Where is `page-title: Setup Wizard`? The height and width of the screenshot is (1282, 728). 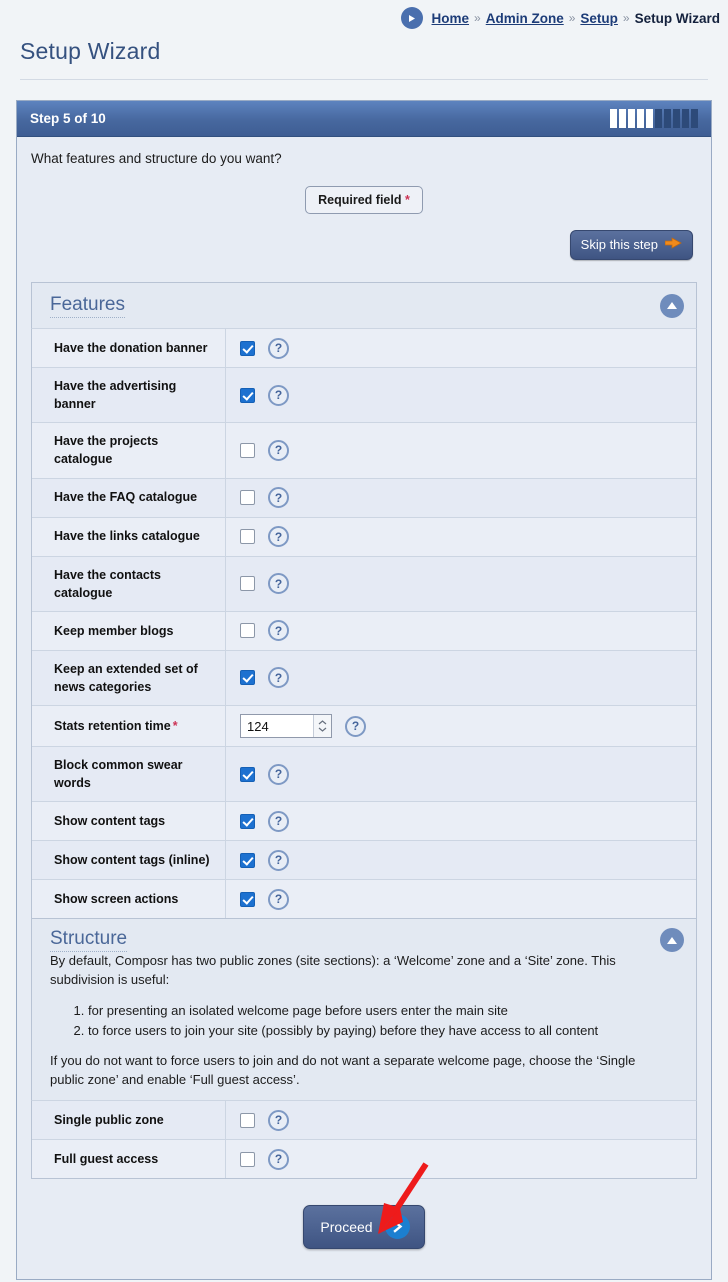
page-title: Setup Wizard is located at coordinates (90, 51).